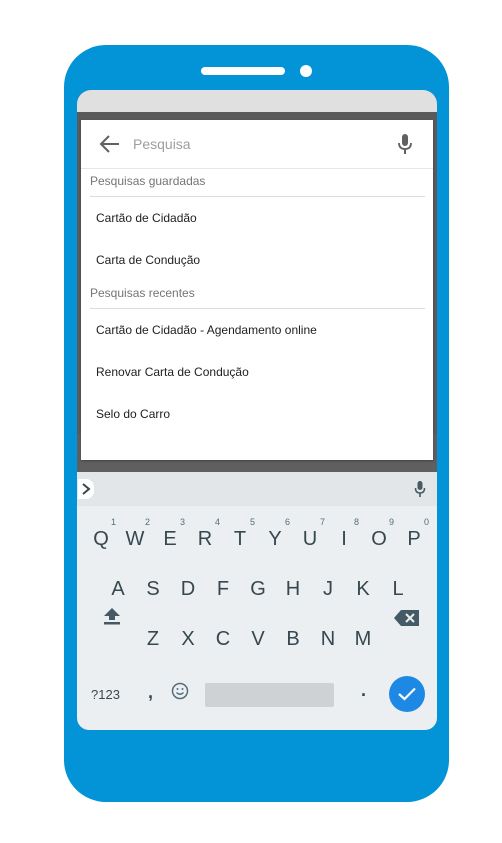 This screenshot has height=843, width=502. Describe the element at coordinates (153, 639) in the screenshot. I see `key-z: Z` at that location.